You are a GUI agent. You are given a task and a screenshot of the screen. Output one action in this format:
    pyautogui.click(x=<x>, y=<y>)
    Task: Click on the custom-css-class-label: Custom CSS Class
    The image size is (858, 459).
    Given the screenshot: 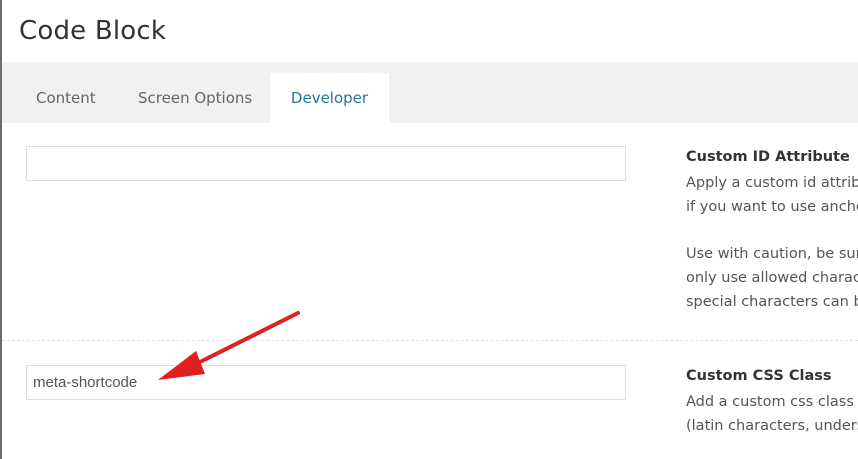 What is the action you would take?
    pyautogui.click(x=759, y=376)
    